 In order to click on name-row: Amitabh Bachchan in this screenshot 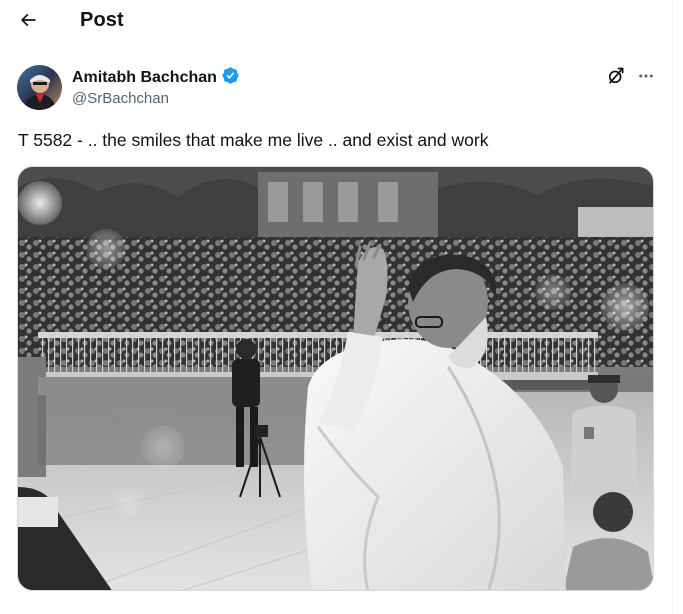, I will do `click(156, 78)`.